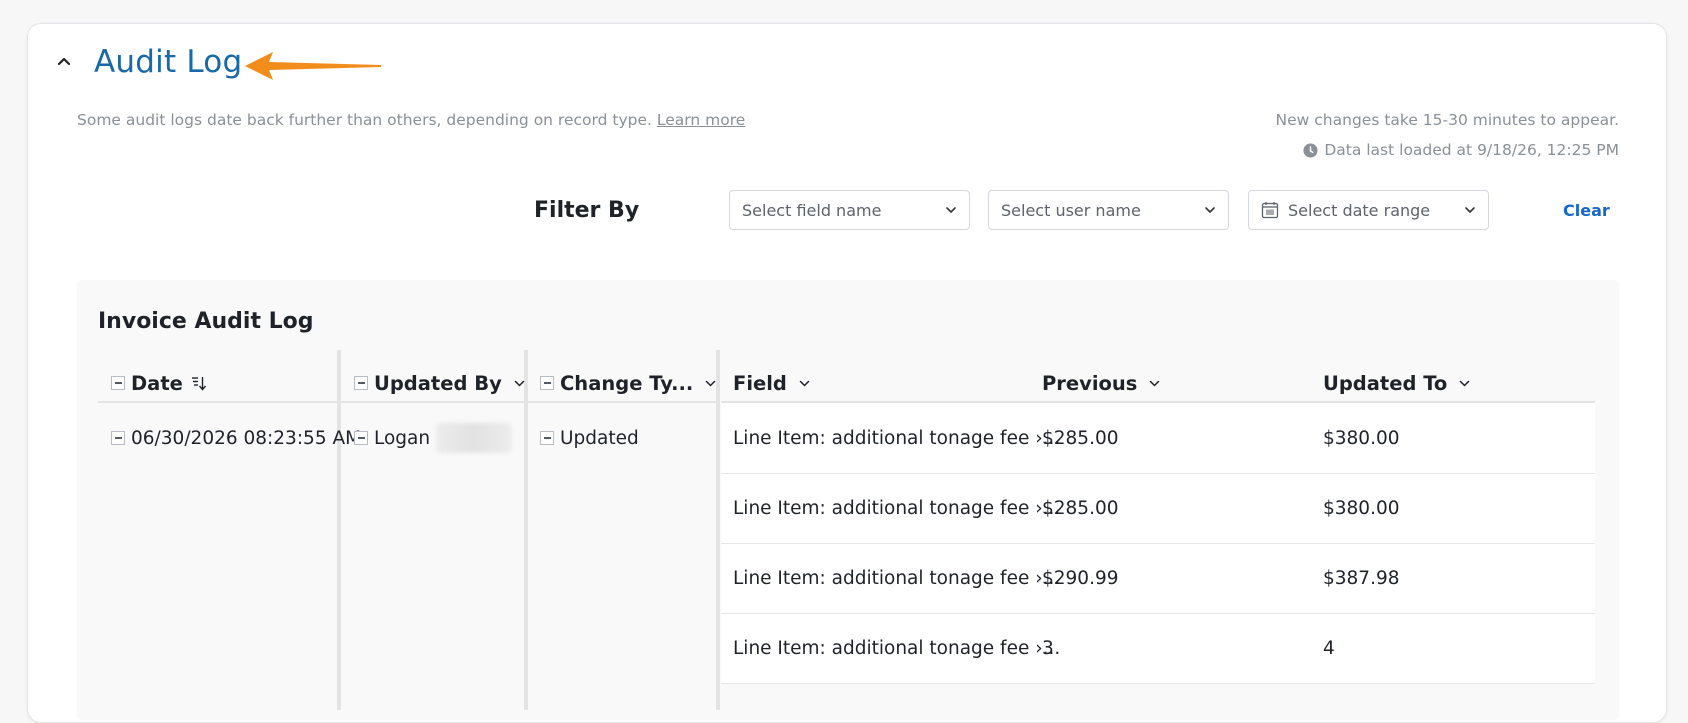 The height and width of the screenshot is (723, 1688). Describe the element at coordinates (587, 210) in the screenshot. I see `filter-label: Filter By` at that location.